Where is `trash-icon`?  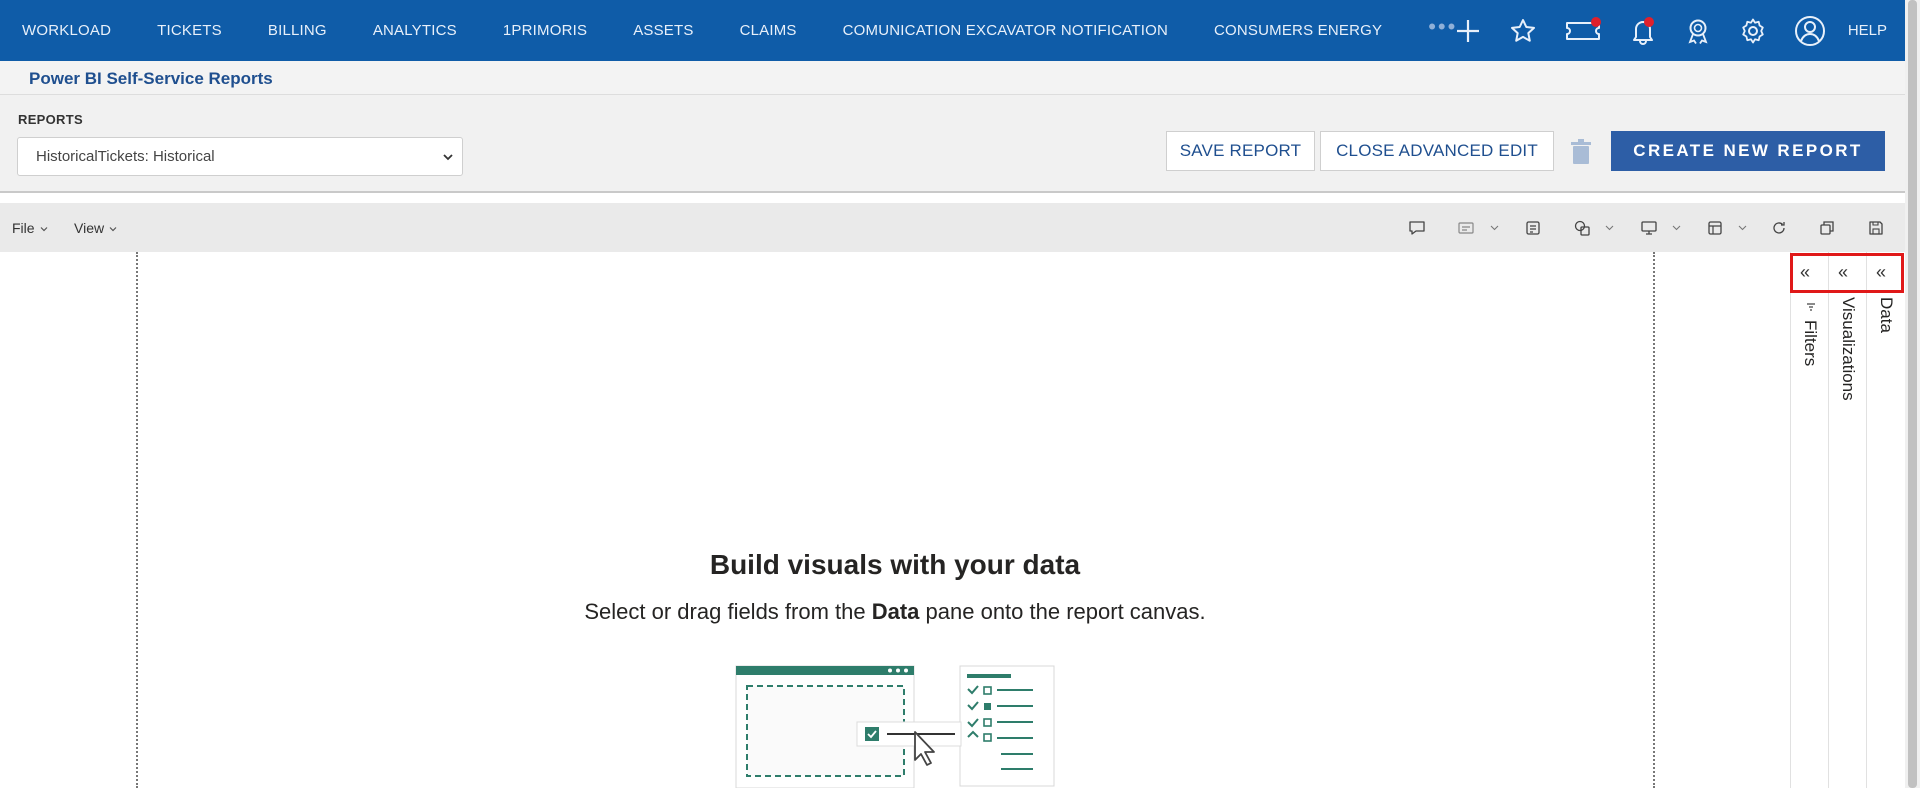 trash-icon is located at coordinates (1581, 152).